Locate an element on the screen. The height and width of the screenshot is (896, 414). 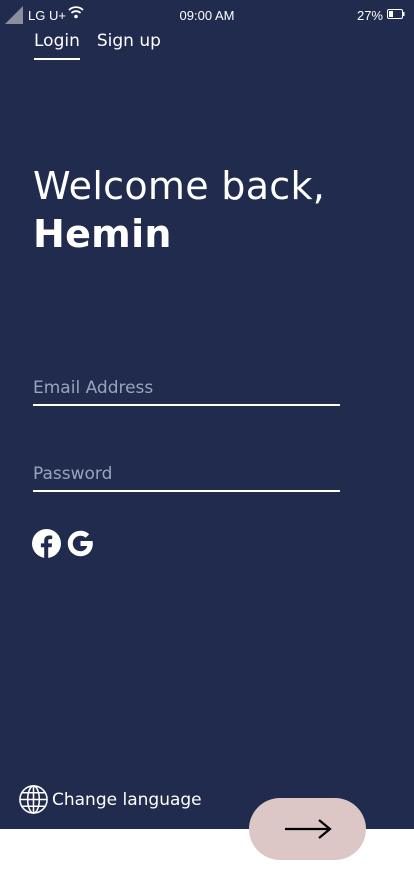
status-bar: LG U+ 09:00 AM 27% is located at coordinates (207, 15).